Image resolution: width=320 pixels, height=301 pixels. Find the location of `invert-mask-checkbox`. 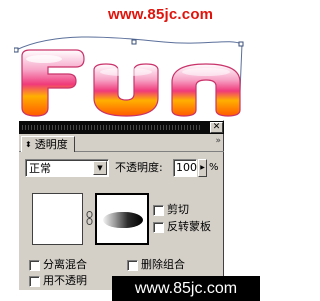

invert-mask-checkbox is located at coordinates (158, 227).